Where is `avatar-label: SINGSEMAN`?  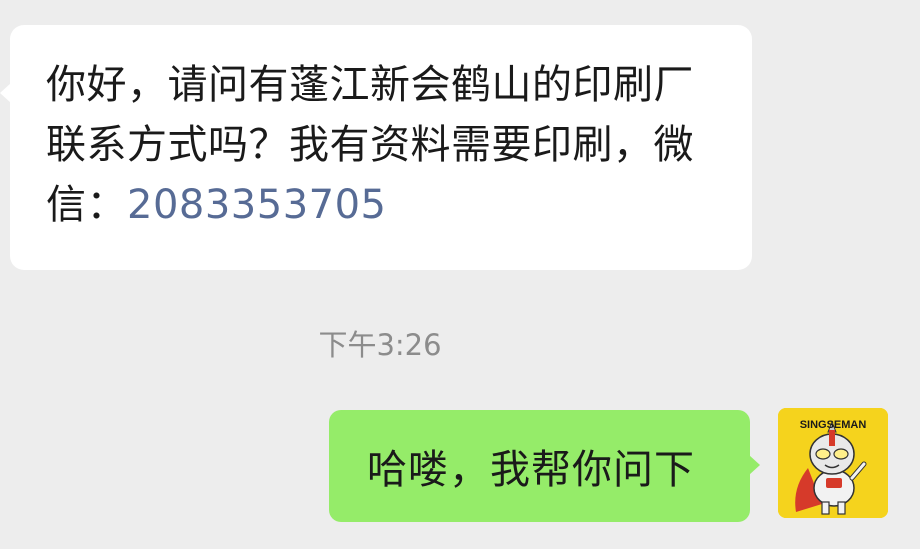 avatar-label: SINGSEMAN is located at coordinates (833, 425).